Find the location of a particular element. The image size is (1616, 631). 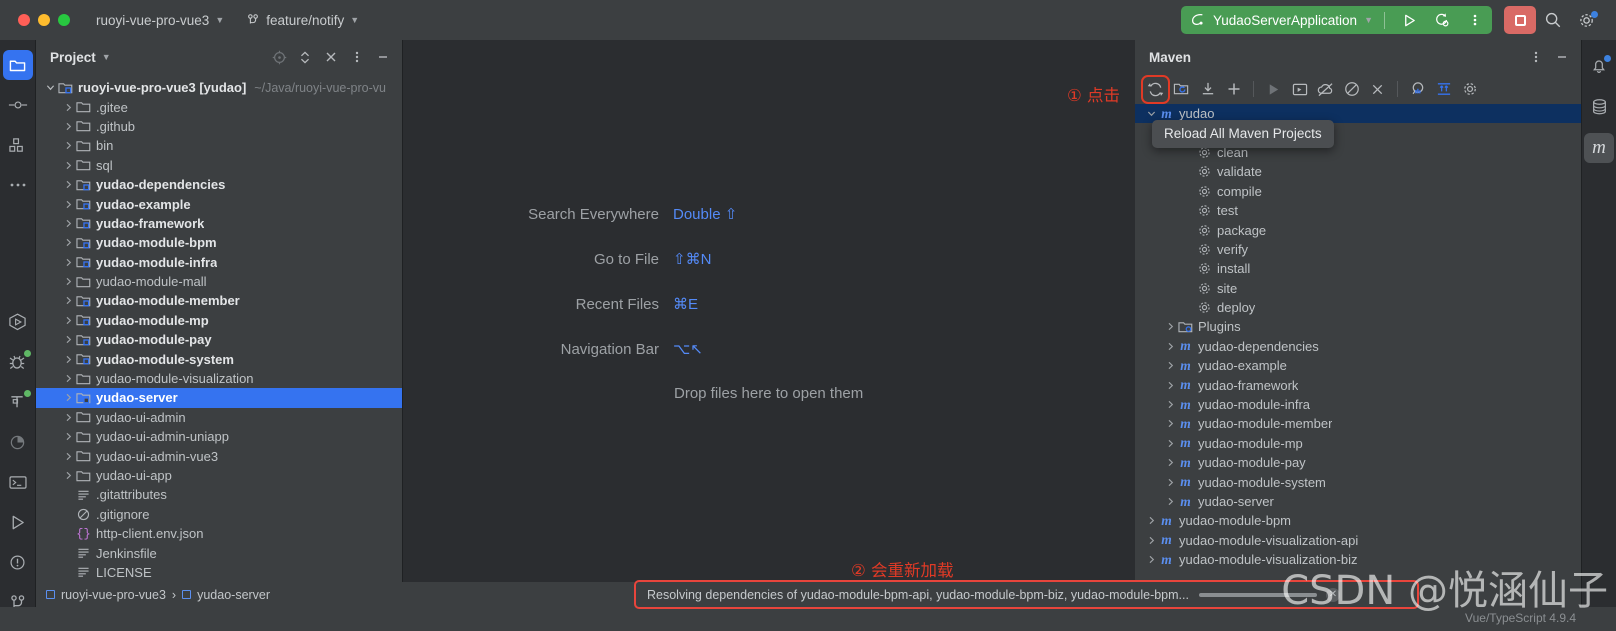

maven-row: m yudao-module-pay is located at coordinates (1358, 462).